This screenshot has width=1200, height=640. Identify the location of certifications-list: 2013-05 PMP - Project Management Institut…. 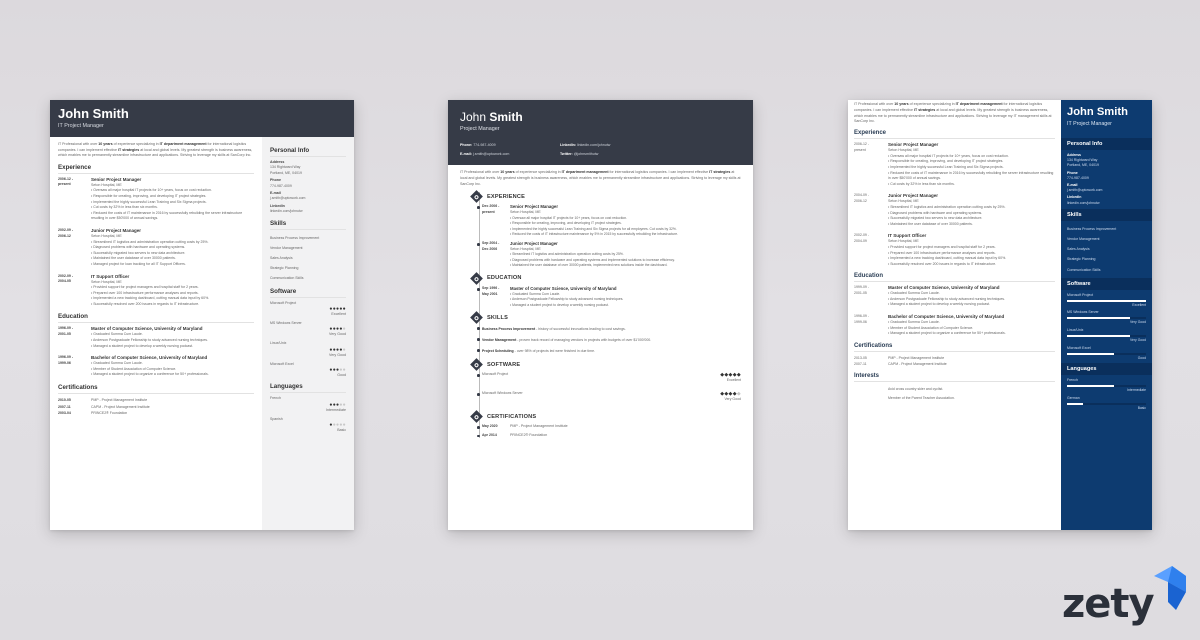
(954, 361).